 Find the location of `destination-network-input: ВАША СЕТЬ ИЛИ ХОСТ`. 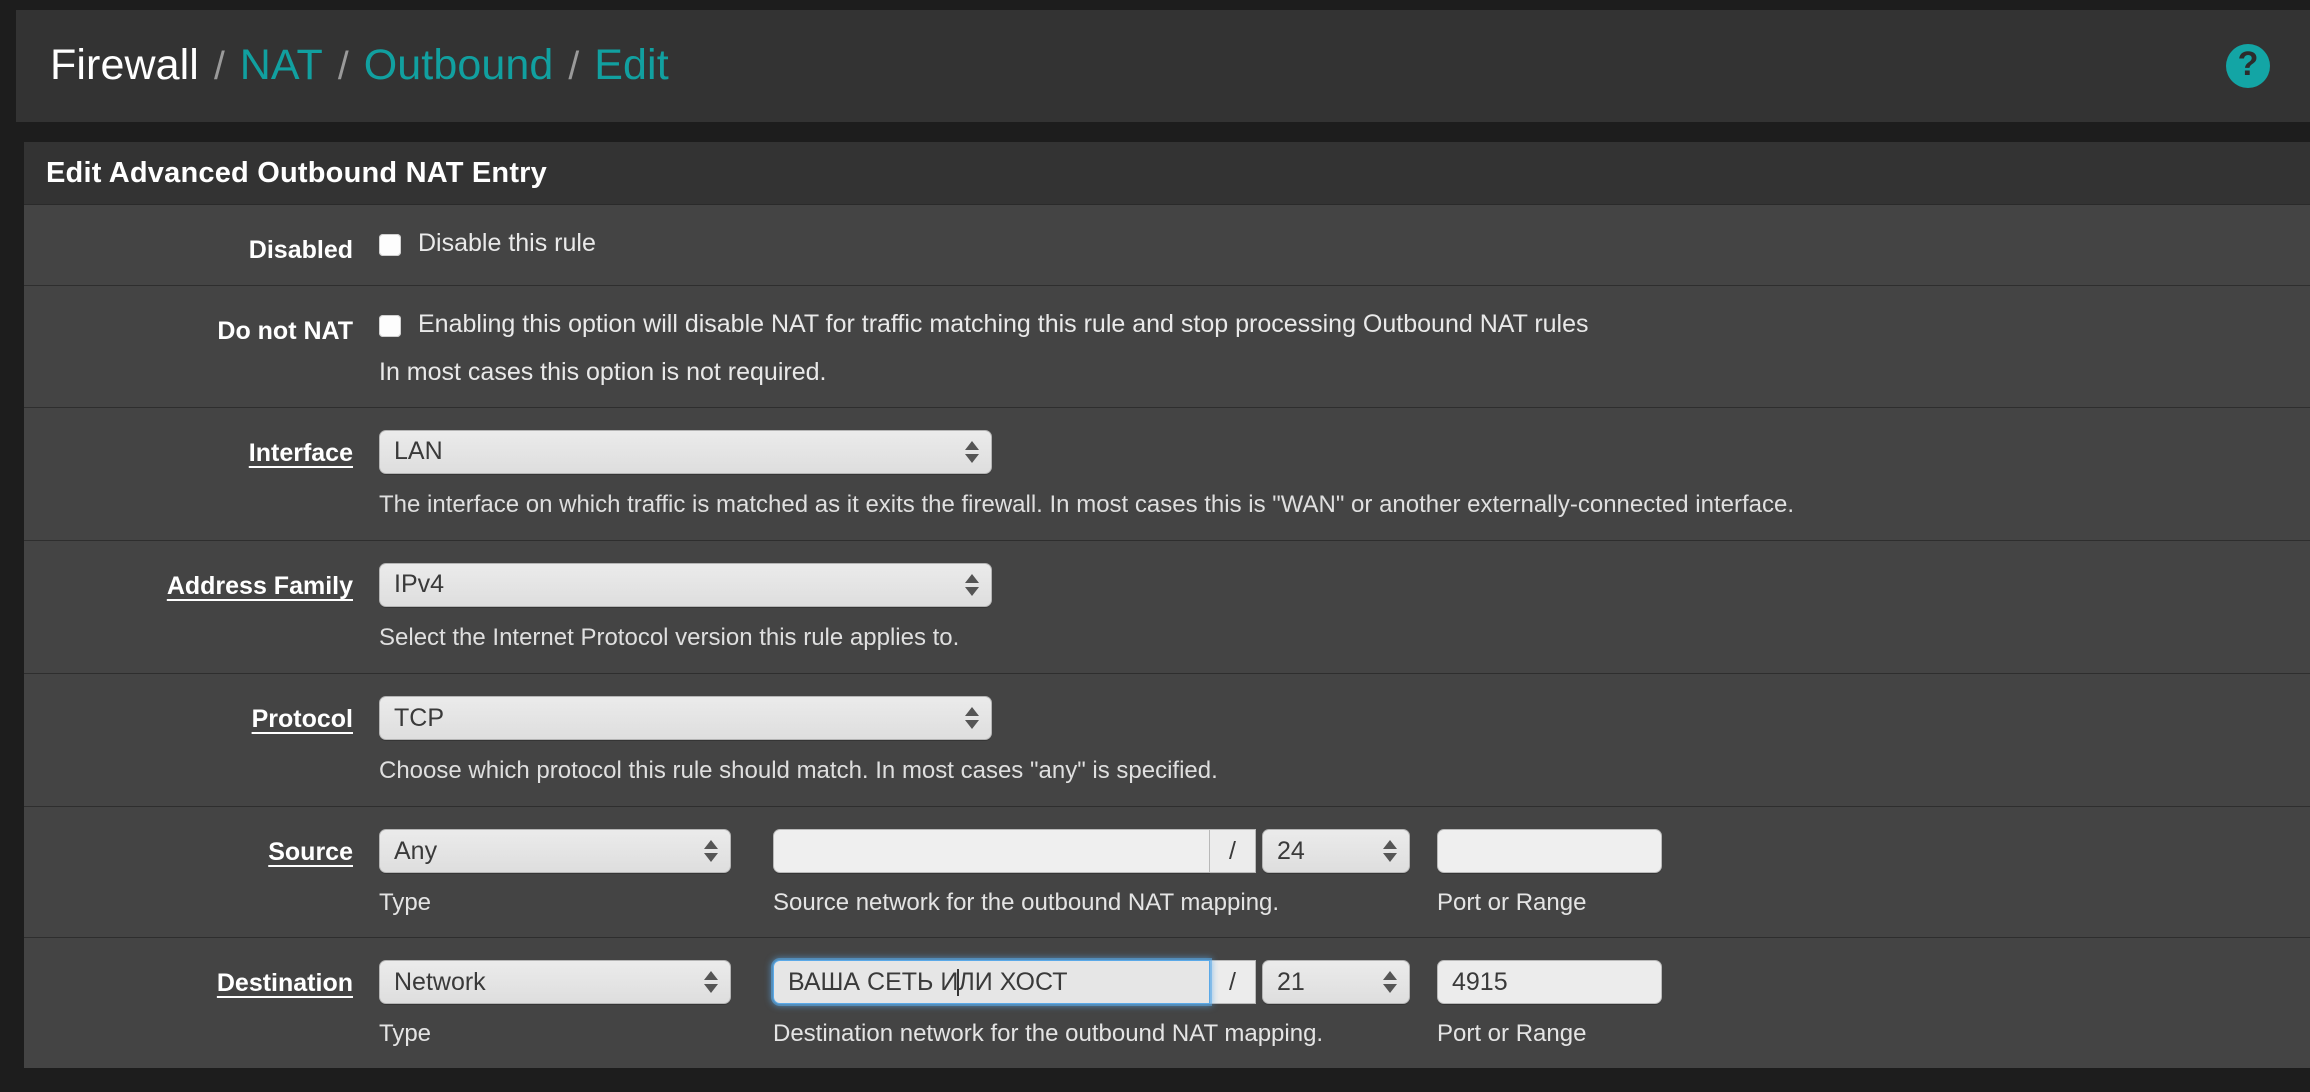

destination-network-input: ВАША СЕТЬ ИЛИ ХОСТ is located at coordinates (991, 982).